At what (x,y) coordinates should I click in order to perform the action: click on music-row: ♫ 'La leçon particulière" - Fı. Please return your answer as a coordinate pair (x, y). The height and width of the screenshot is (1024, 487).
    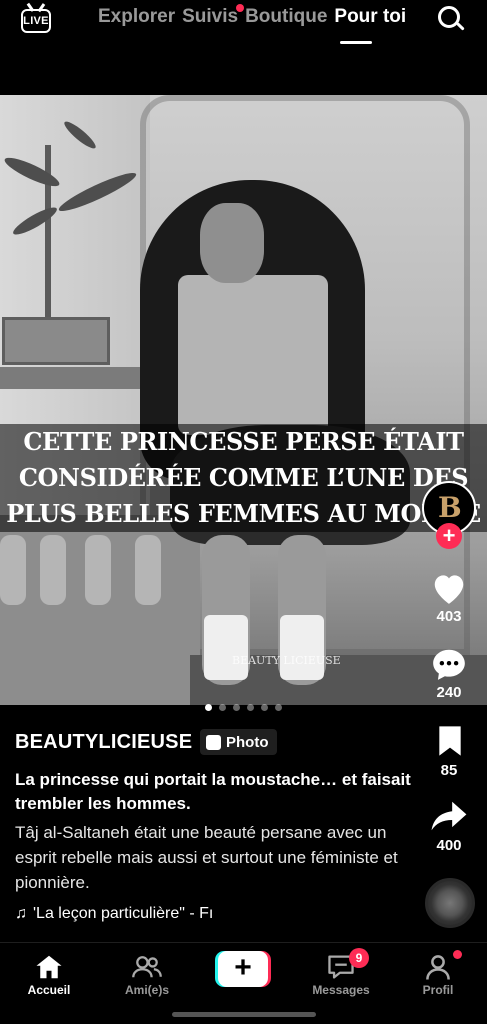
    Looking at the image, I should click on (114, 914).